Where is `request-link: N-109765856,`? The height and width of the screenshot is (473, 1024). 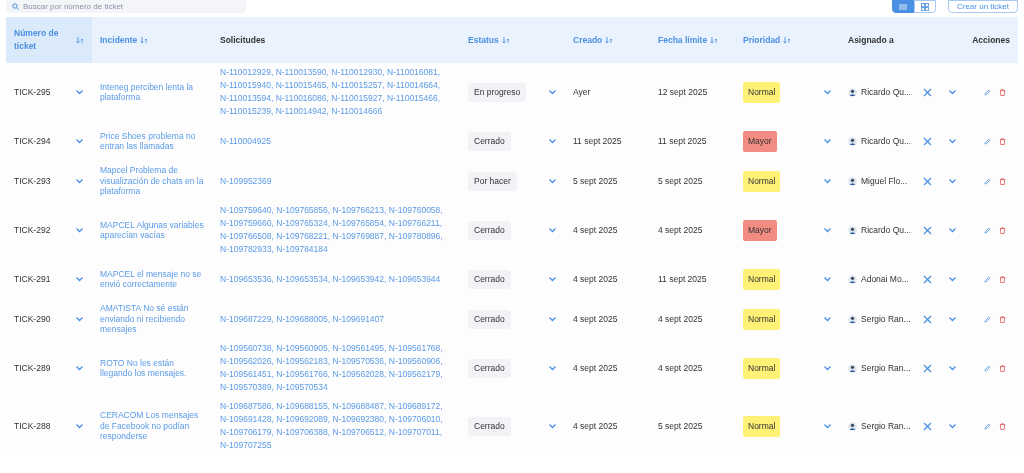 request-link: N-109765856, is located at coordinates (303, 210).